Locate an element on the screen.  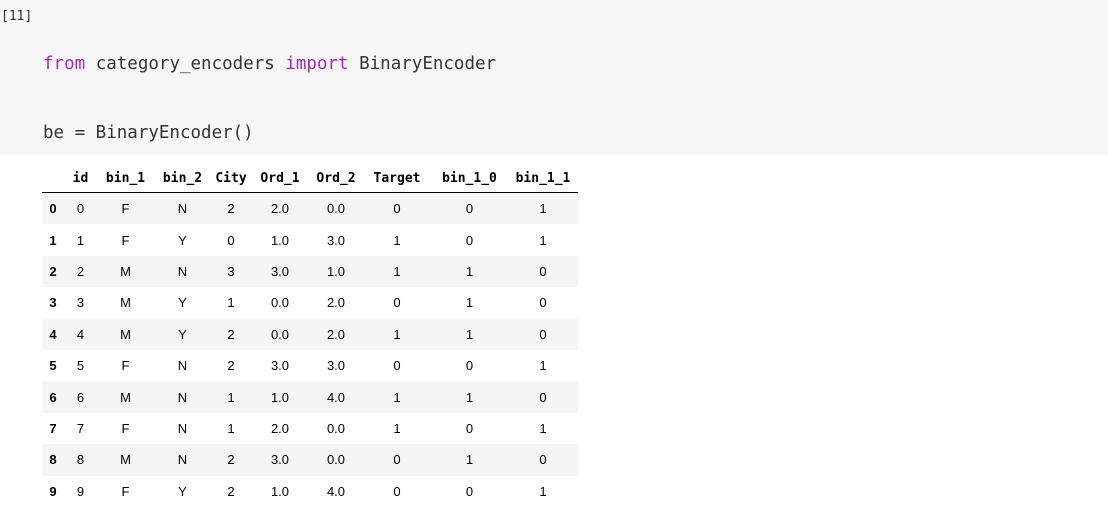
cell-id: 4 is located at coordinates (80, 334).